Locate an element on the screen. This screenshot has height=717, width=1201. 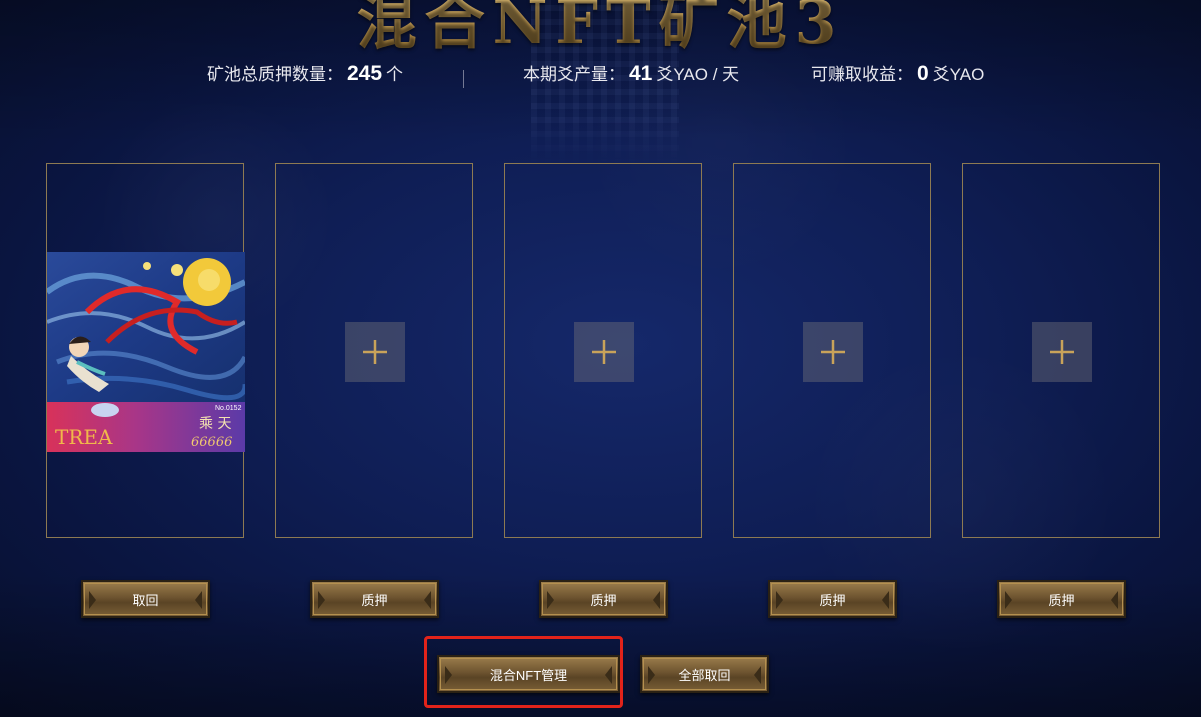
stat-period-output: 本期爻产量： 41 爻YAO / 天 is located at coordinates (631, 73).